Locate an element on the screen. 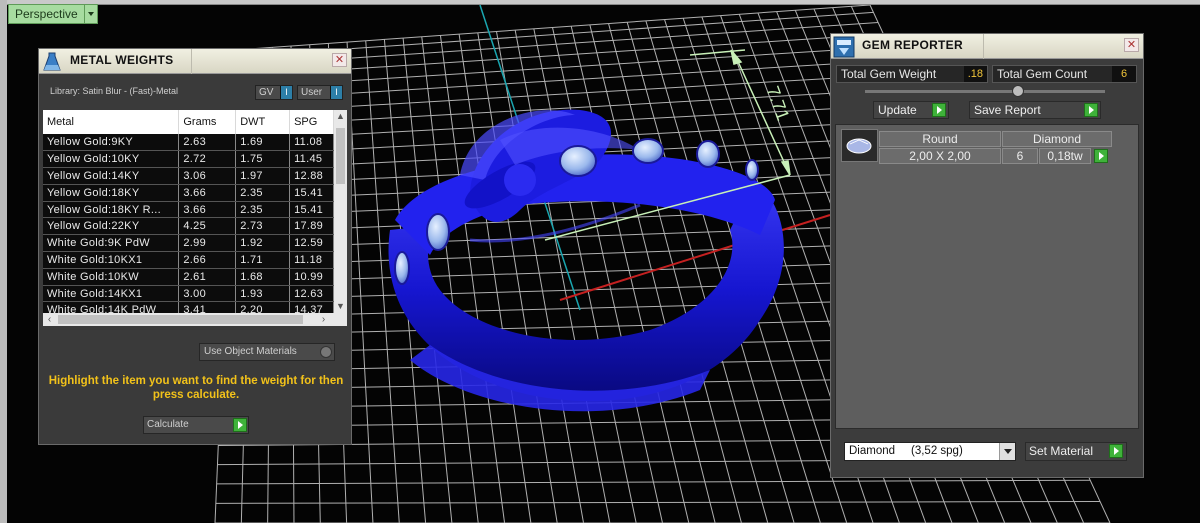  radio-icon is located at coordinates (326, 352).